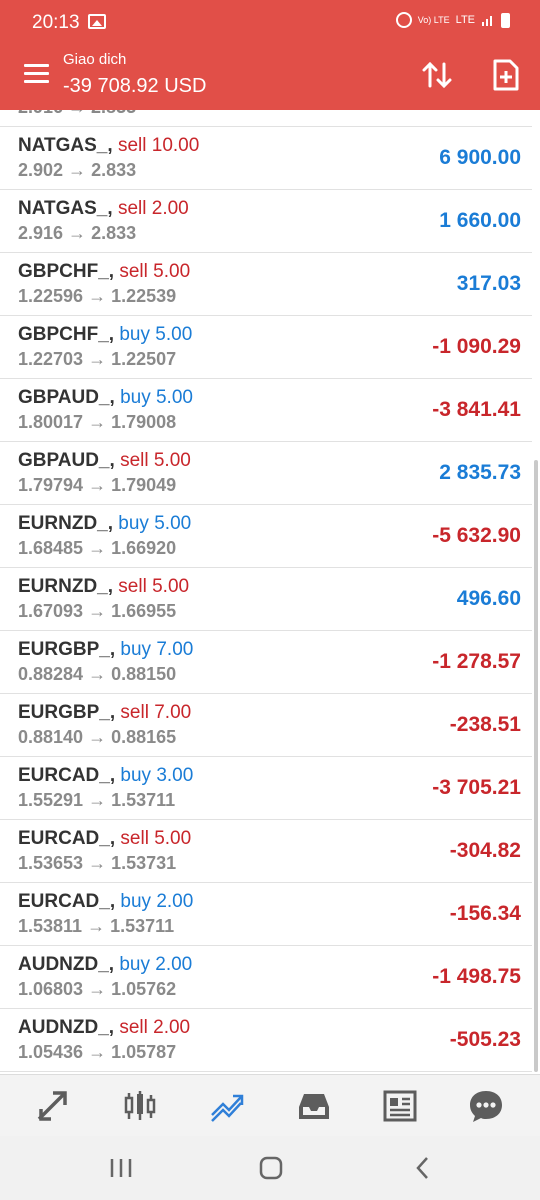  I want to click on open-price: 1.05436, so click(51, 1052).